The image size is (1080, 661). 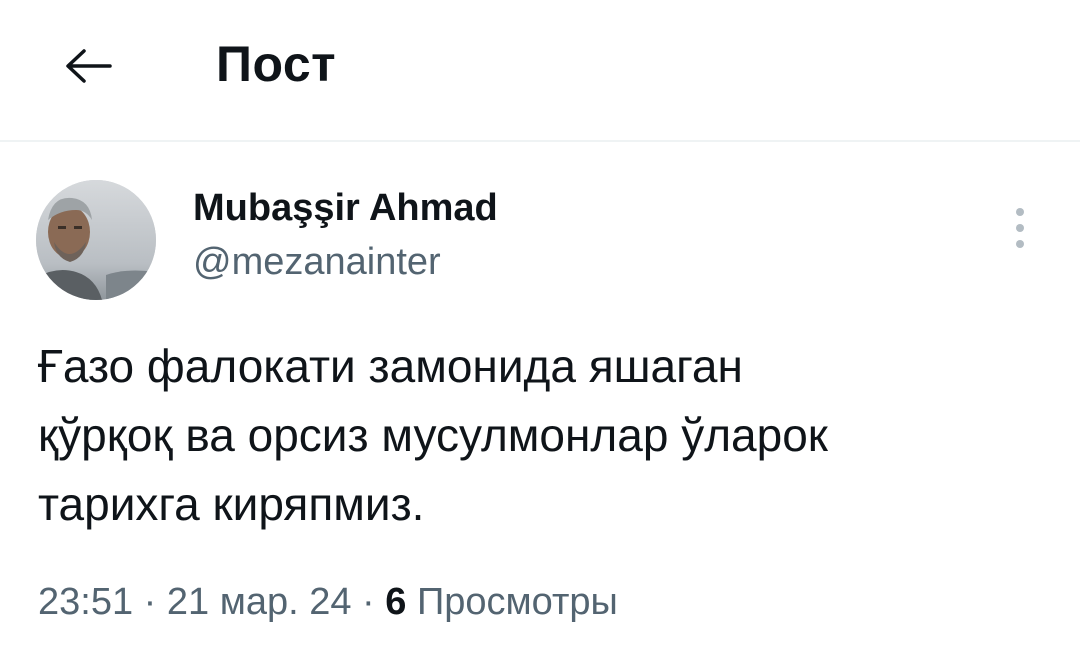 What do you see at coordinates (517, 602) in the screenshot?
I see `views-label: Просмотры` at bounding box center [517, 602].